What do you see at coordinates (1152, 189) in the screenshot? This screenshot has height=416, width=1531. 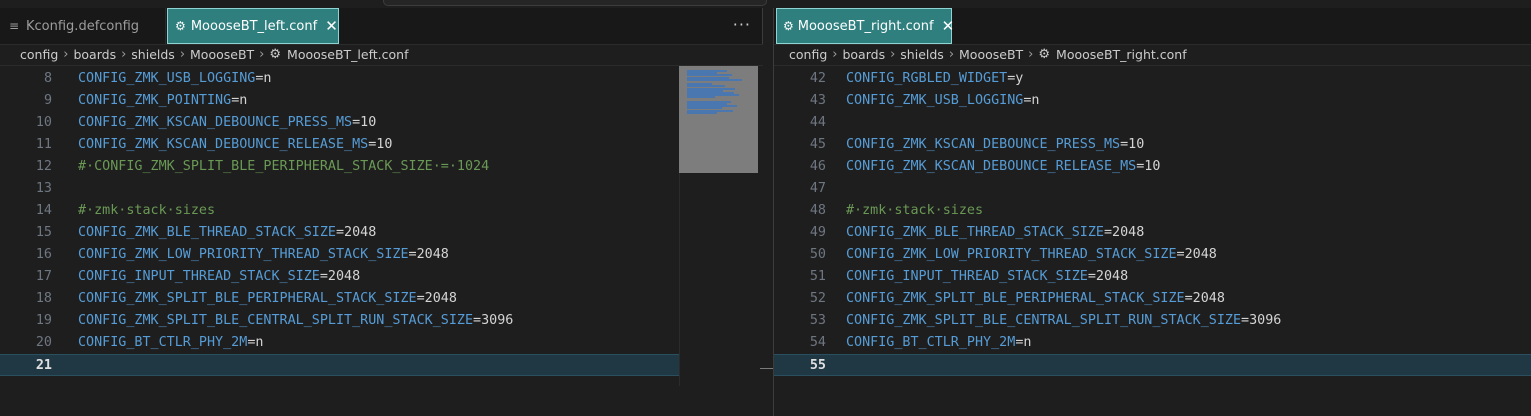 I see `code-line: 47` at bounding box center [1152, 189].